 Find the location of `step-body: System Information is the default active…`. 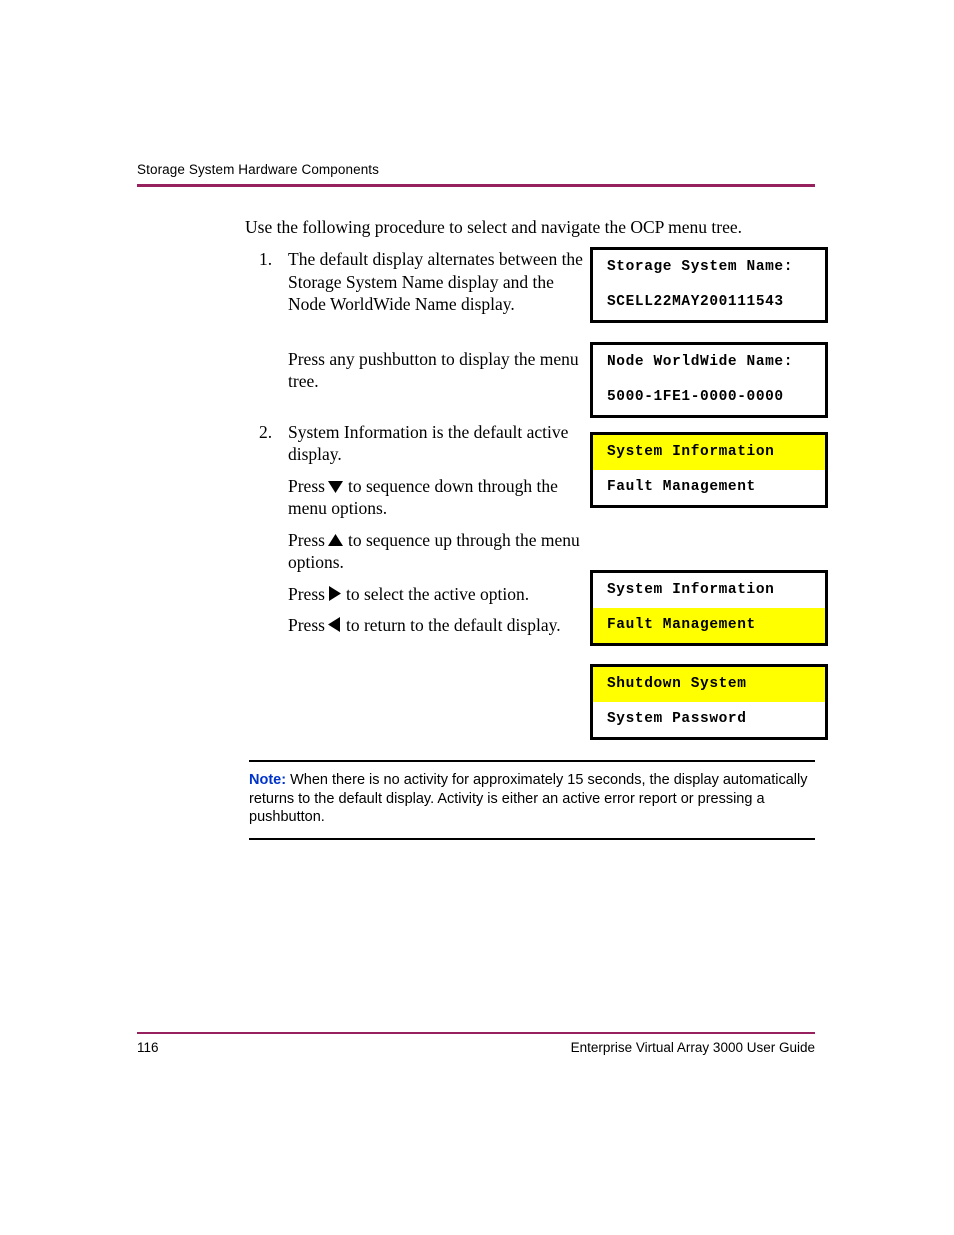

step-body: System Information is the default active… is located at coordinates (439, 529).